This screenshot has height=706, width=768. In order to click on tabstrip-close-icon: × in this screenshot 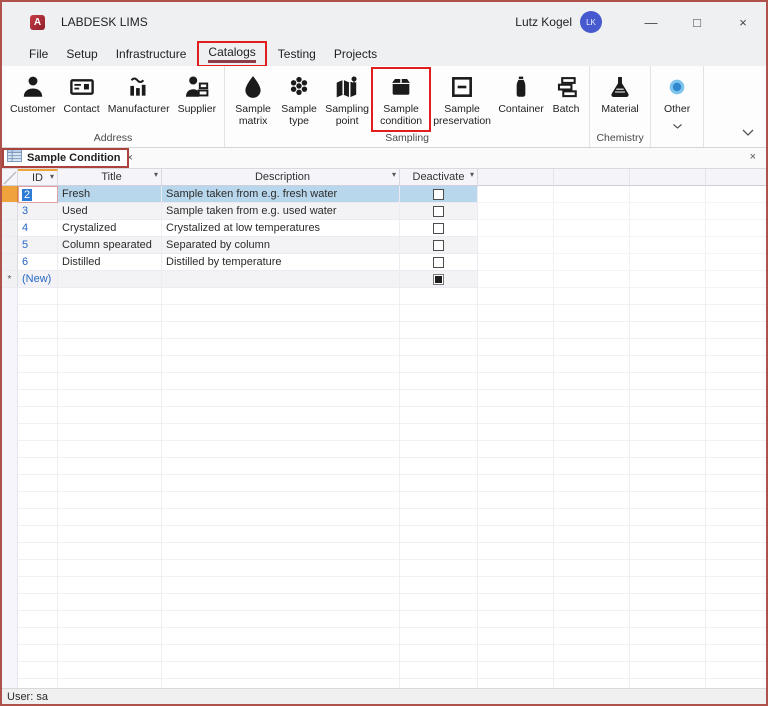, I will do `click(753, 157)`.